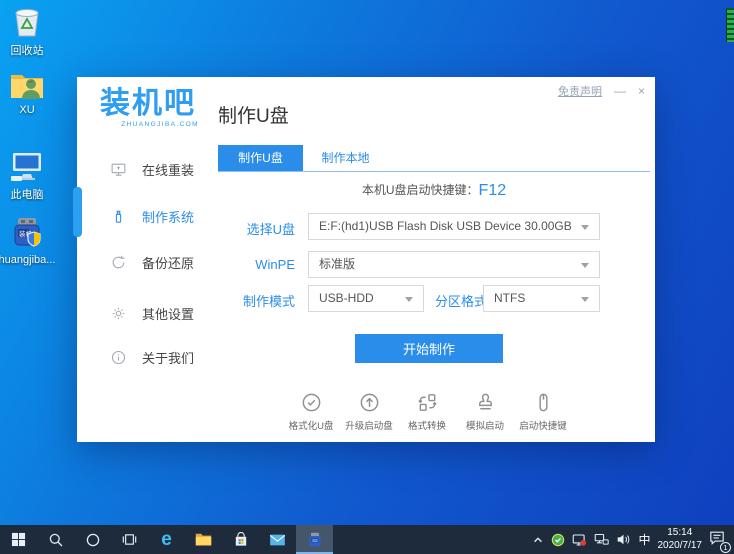  I want to click on boot-hotkey-line: 本机U盘启动快捷键：F12, so click(434, 190).